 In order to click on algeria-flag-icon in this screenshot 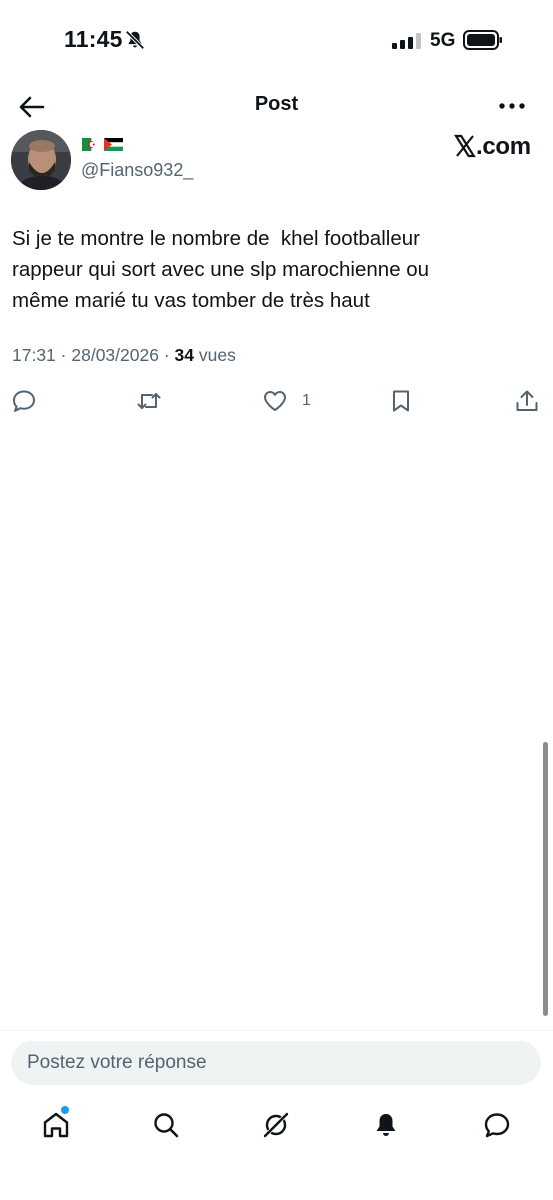, I will do `click(91, 144)`.